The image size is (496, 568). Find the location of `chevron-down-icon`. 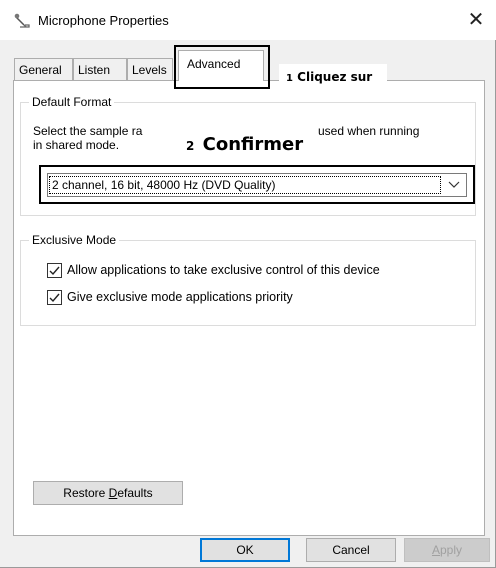

chevron-down-icon is located at coordinates (454, 185).